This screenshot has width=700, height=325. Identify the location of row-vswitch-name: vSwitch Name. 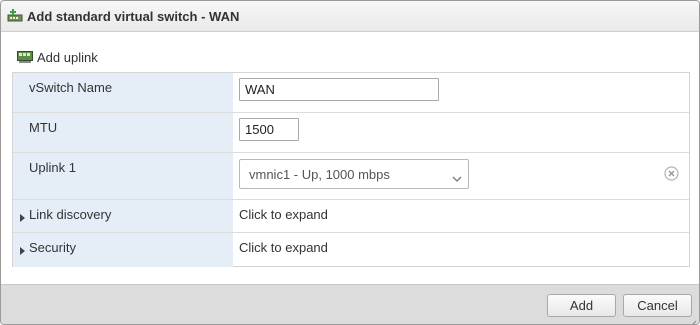
(351, 93).